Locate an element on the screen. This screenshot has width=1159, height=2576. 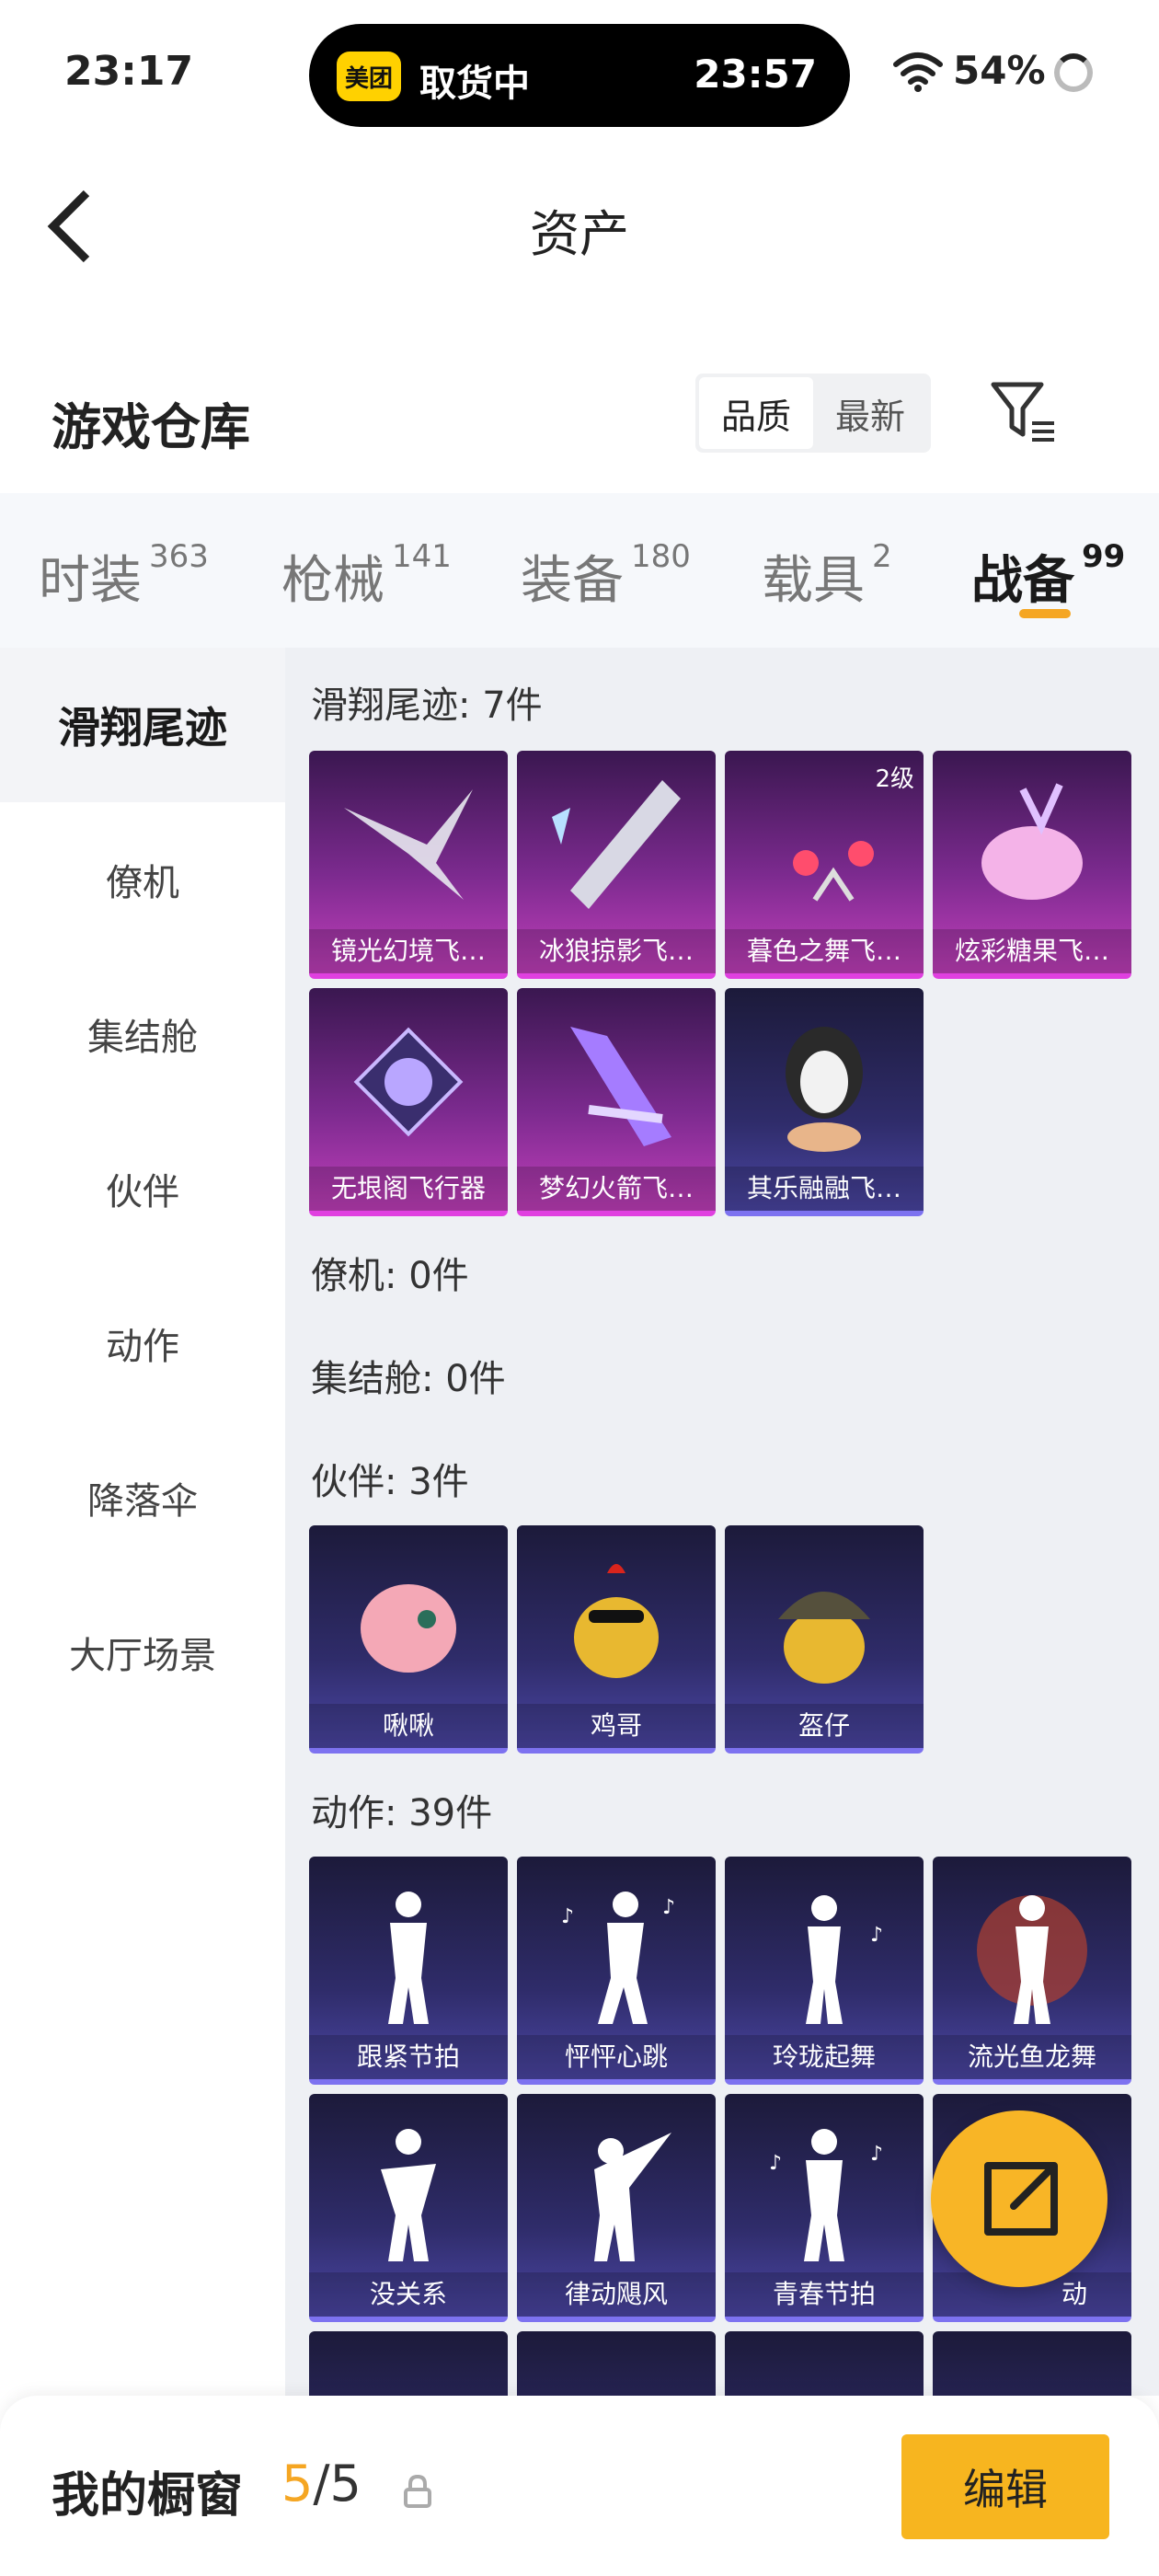
showcase-title: 我的橱窗 is located at coordinates (148, 2496).